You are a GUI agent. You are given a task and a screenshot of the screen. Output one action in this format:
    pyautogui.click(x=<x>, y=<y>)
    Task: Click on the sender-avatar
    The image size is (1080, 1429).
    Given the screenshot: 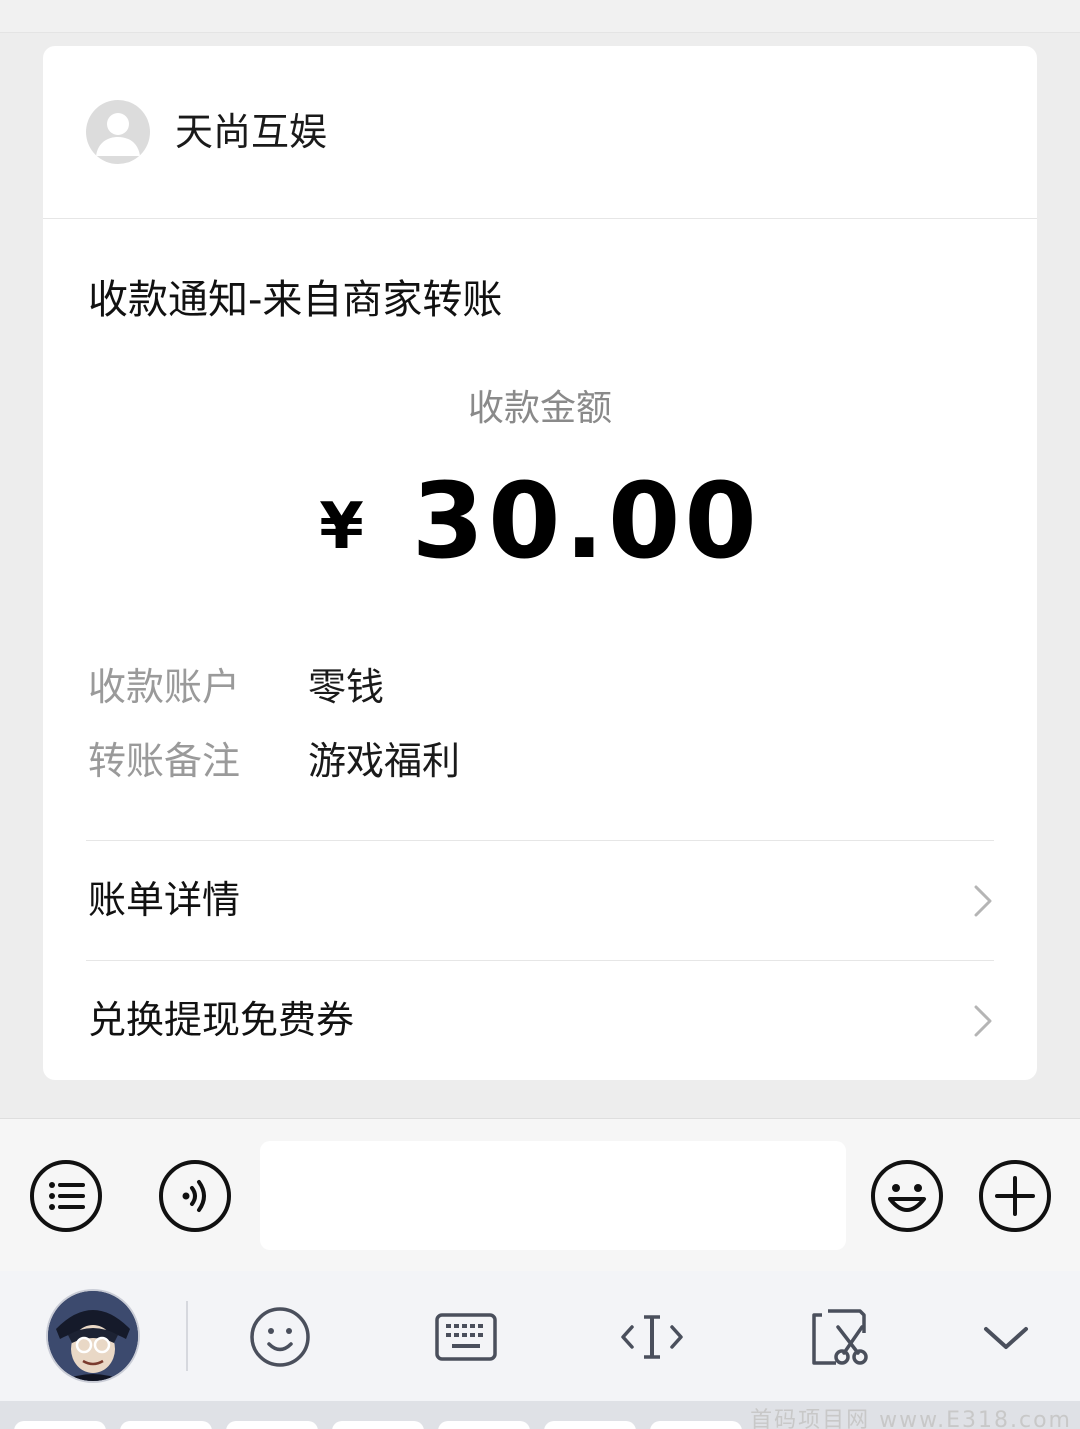 What is the action you would take?
    pyautogui.click(x=118, y=132)
    